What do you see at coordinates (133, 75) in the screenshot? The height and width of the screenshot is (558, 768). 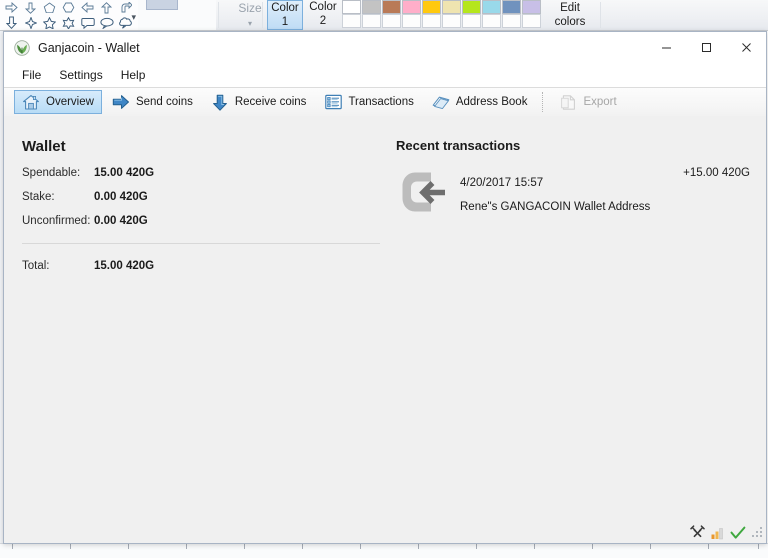 I see `menu-item-help: Help` at bounding box center [133, 75].